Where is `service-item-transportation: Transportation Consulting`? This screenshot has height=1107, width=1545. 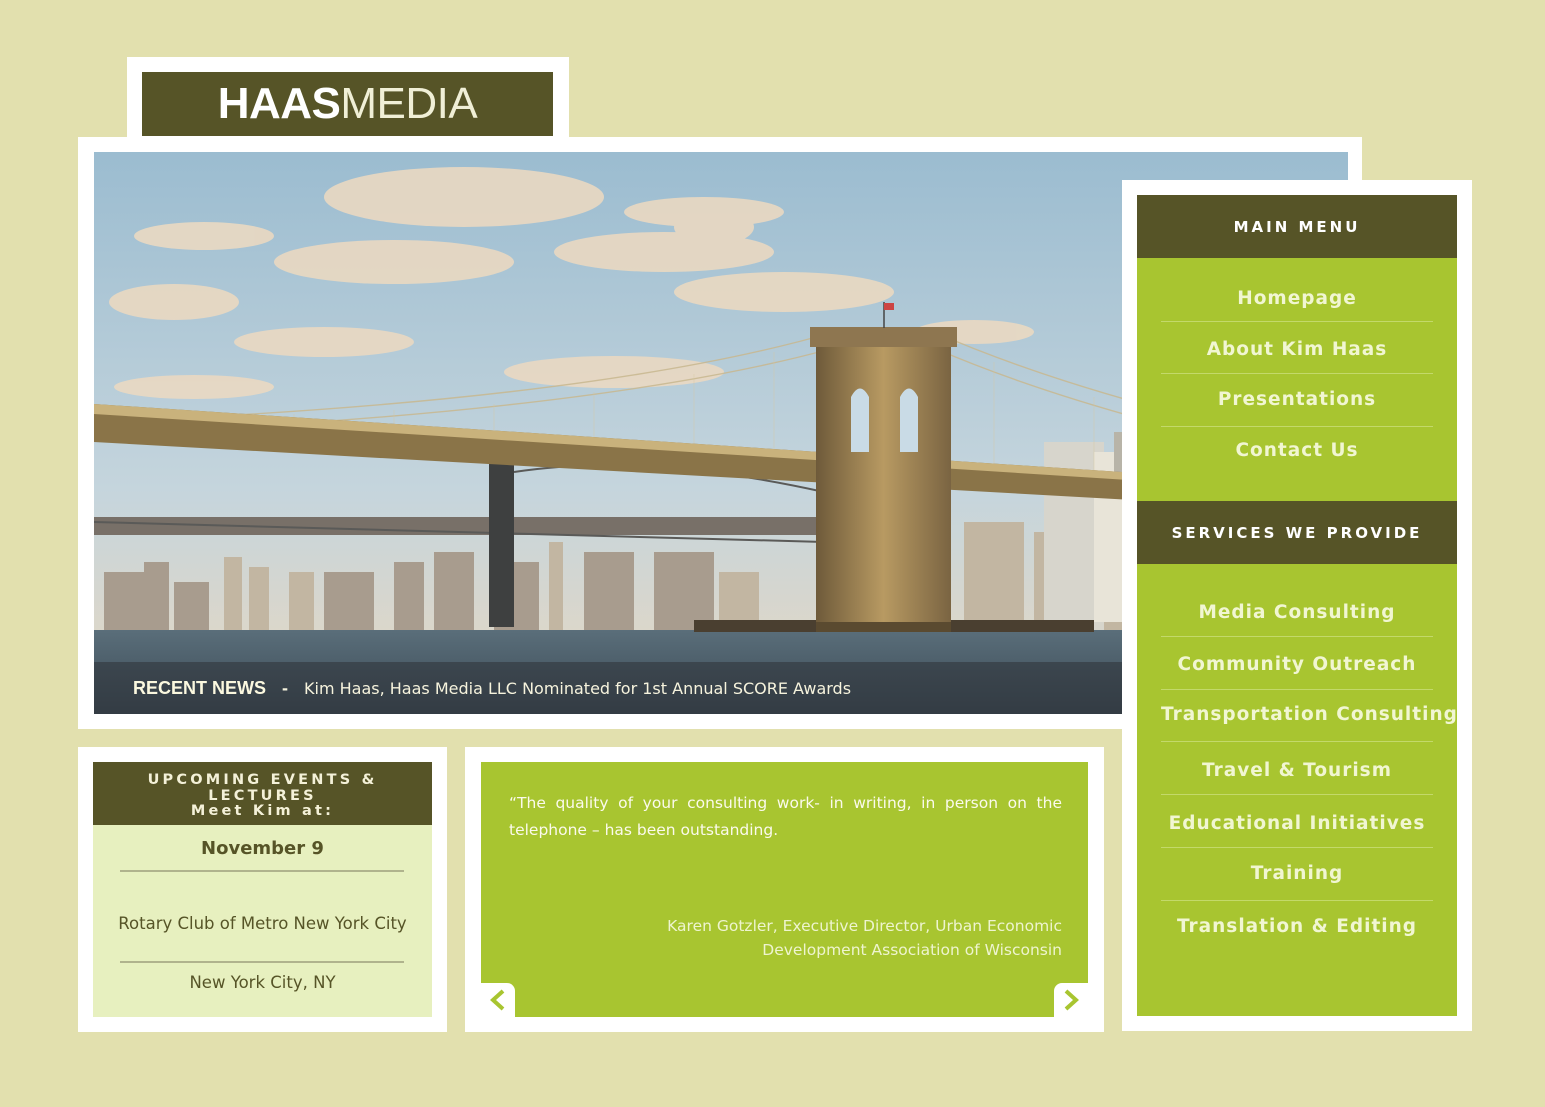 service-item-transportation: Transportation Consulting is located at coordinates (1309, 714).